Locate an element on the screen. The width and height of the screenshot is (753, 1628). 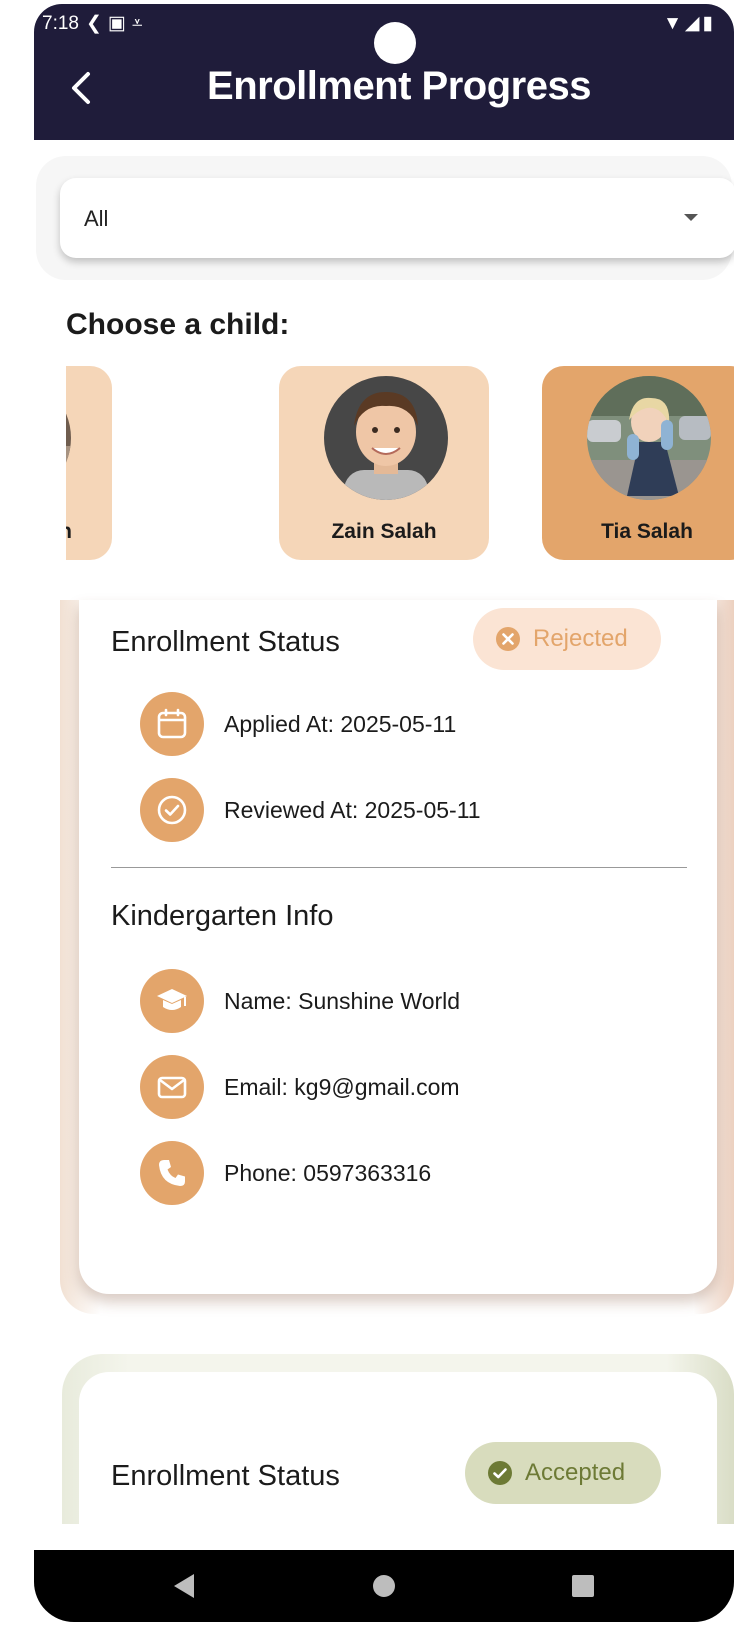
status-filter-dropdown: All is located at coordinates (397, 218).